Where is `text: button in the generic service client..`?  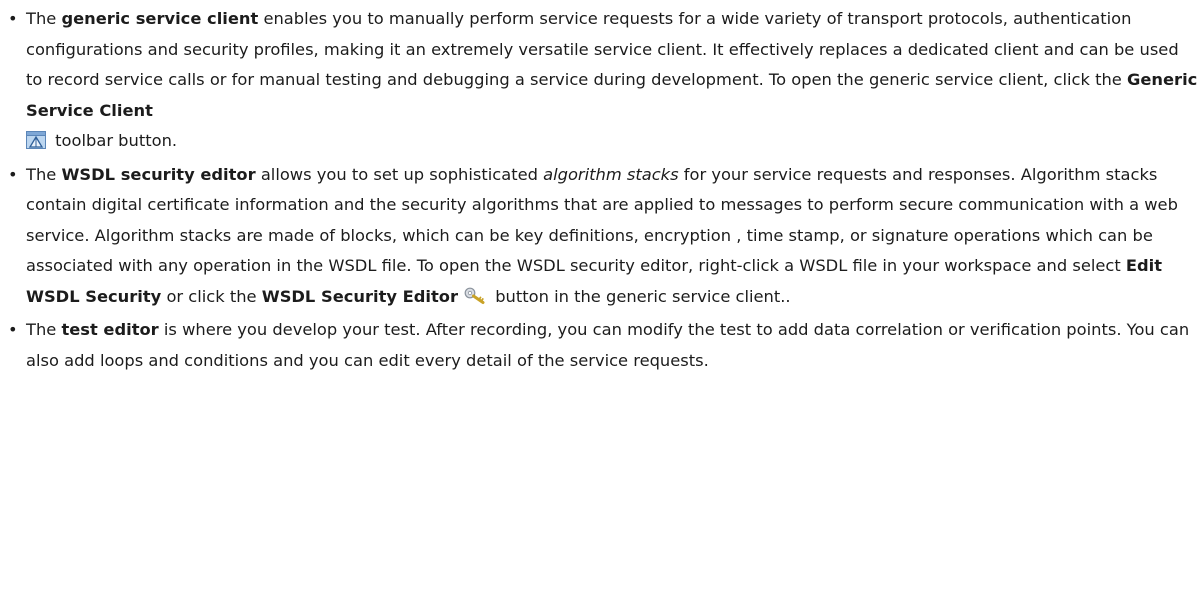
text: button in the generic service client.. is located at coordinates (640, 296).